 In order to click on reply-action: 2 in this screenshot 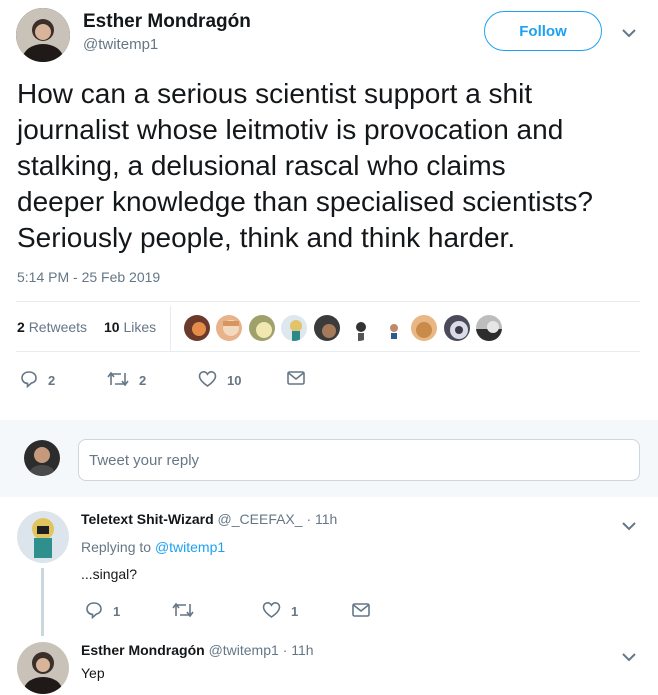, I will do `click(37, 380)`.